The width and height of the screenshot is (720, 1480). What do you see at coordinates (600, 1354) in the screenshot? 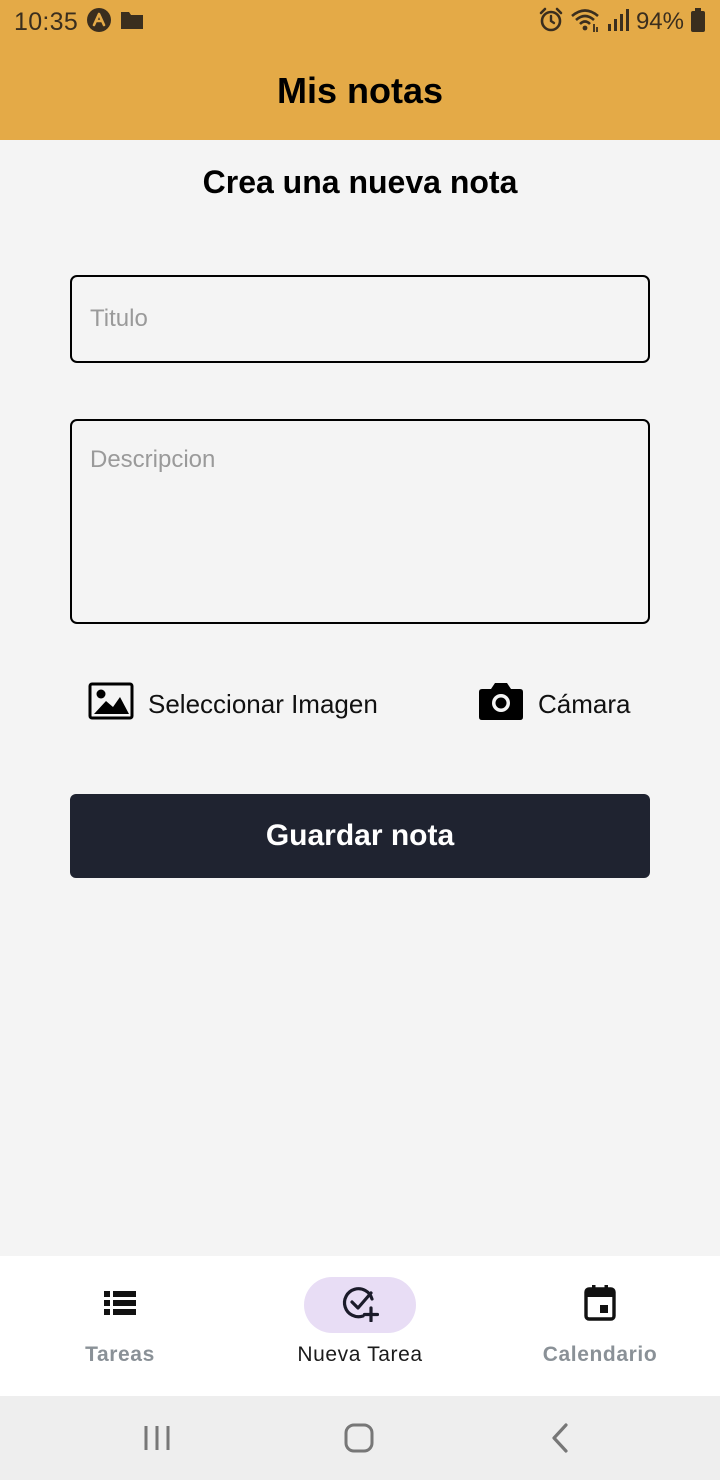
I see `nav-label-calendario: Calendario` at bounding box center [600, 1354].